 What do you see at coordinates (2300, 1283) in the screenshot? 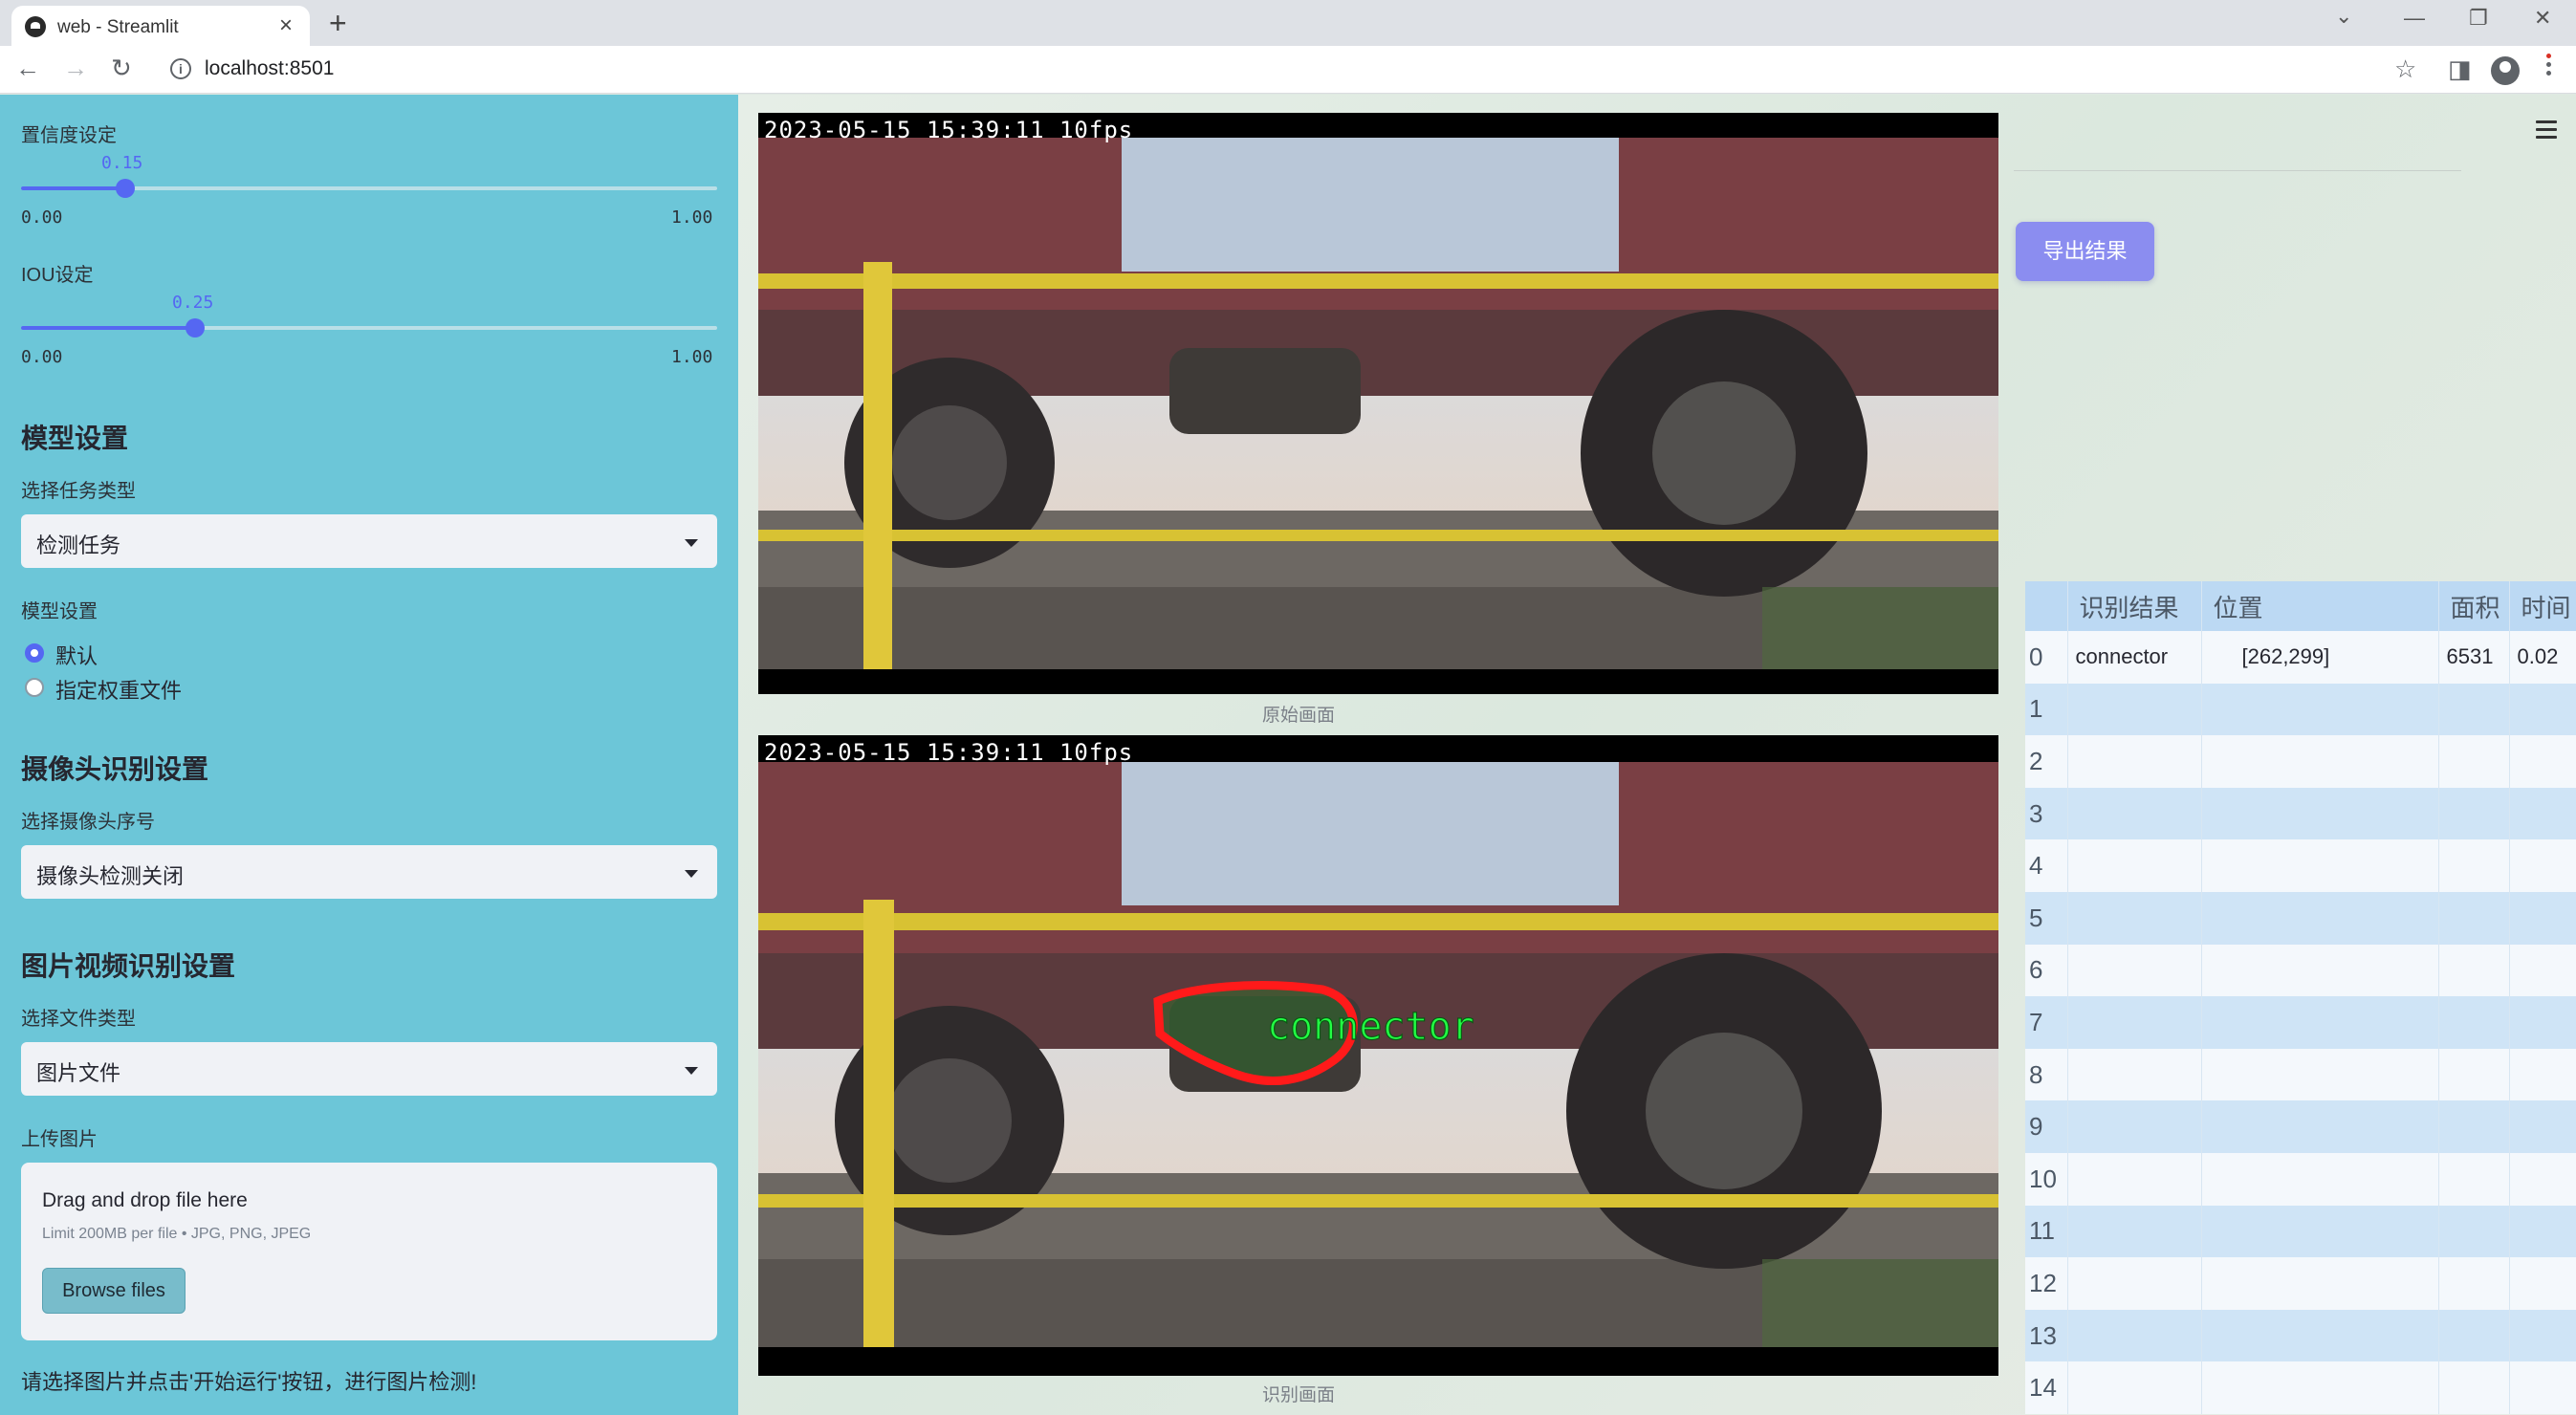
I see `table-row: 12` at bounding box center [2300, 1283].